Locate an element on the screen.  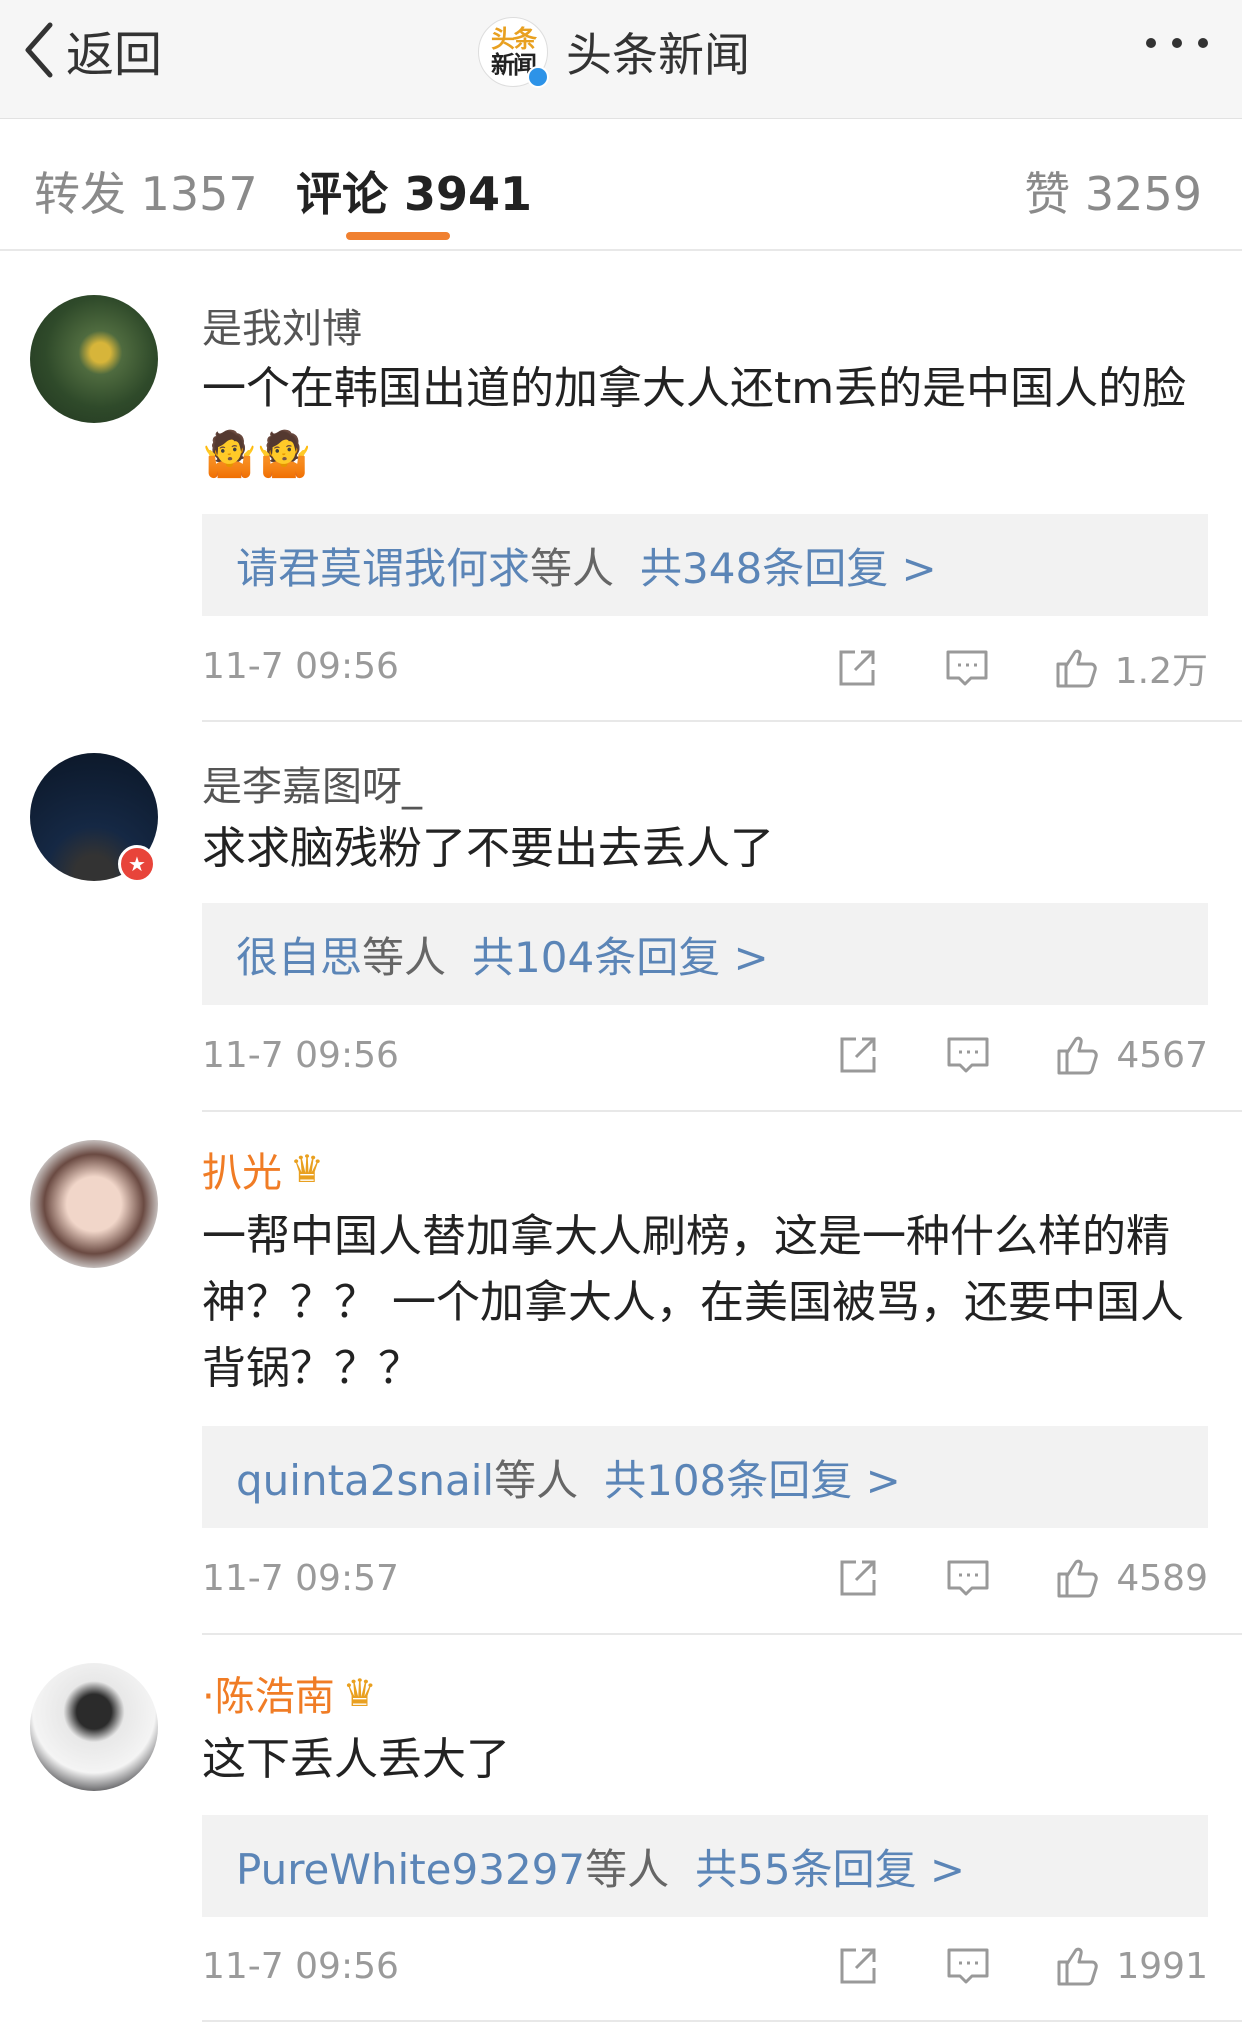
like-button: 1991 is located at coordinates (1131, 1966).